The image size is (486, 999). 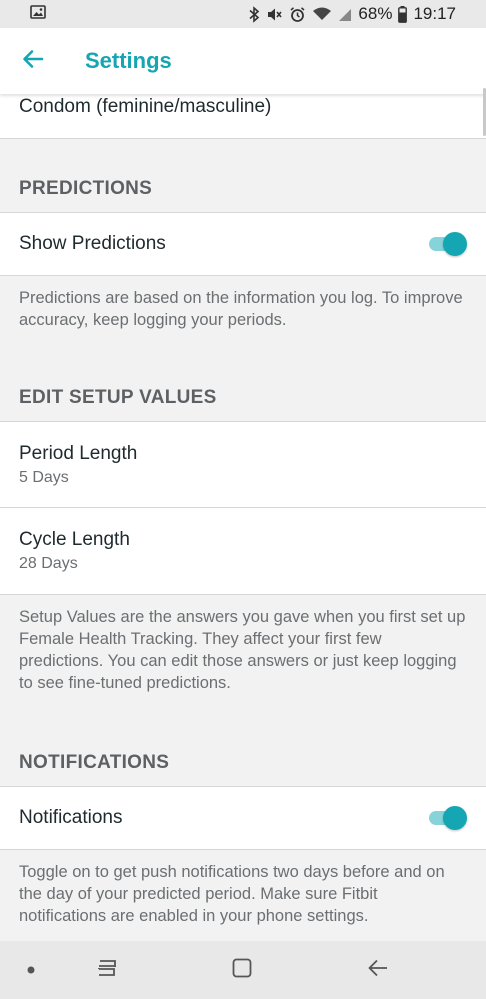 I want to click on show-predictions-toggle, so click(x=447, y=244).